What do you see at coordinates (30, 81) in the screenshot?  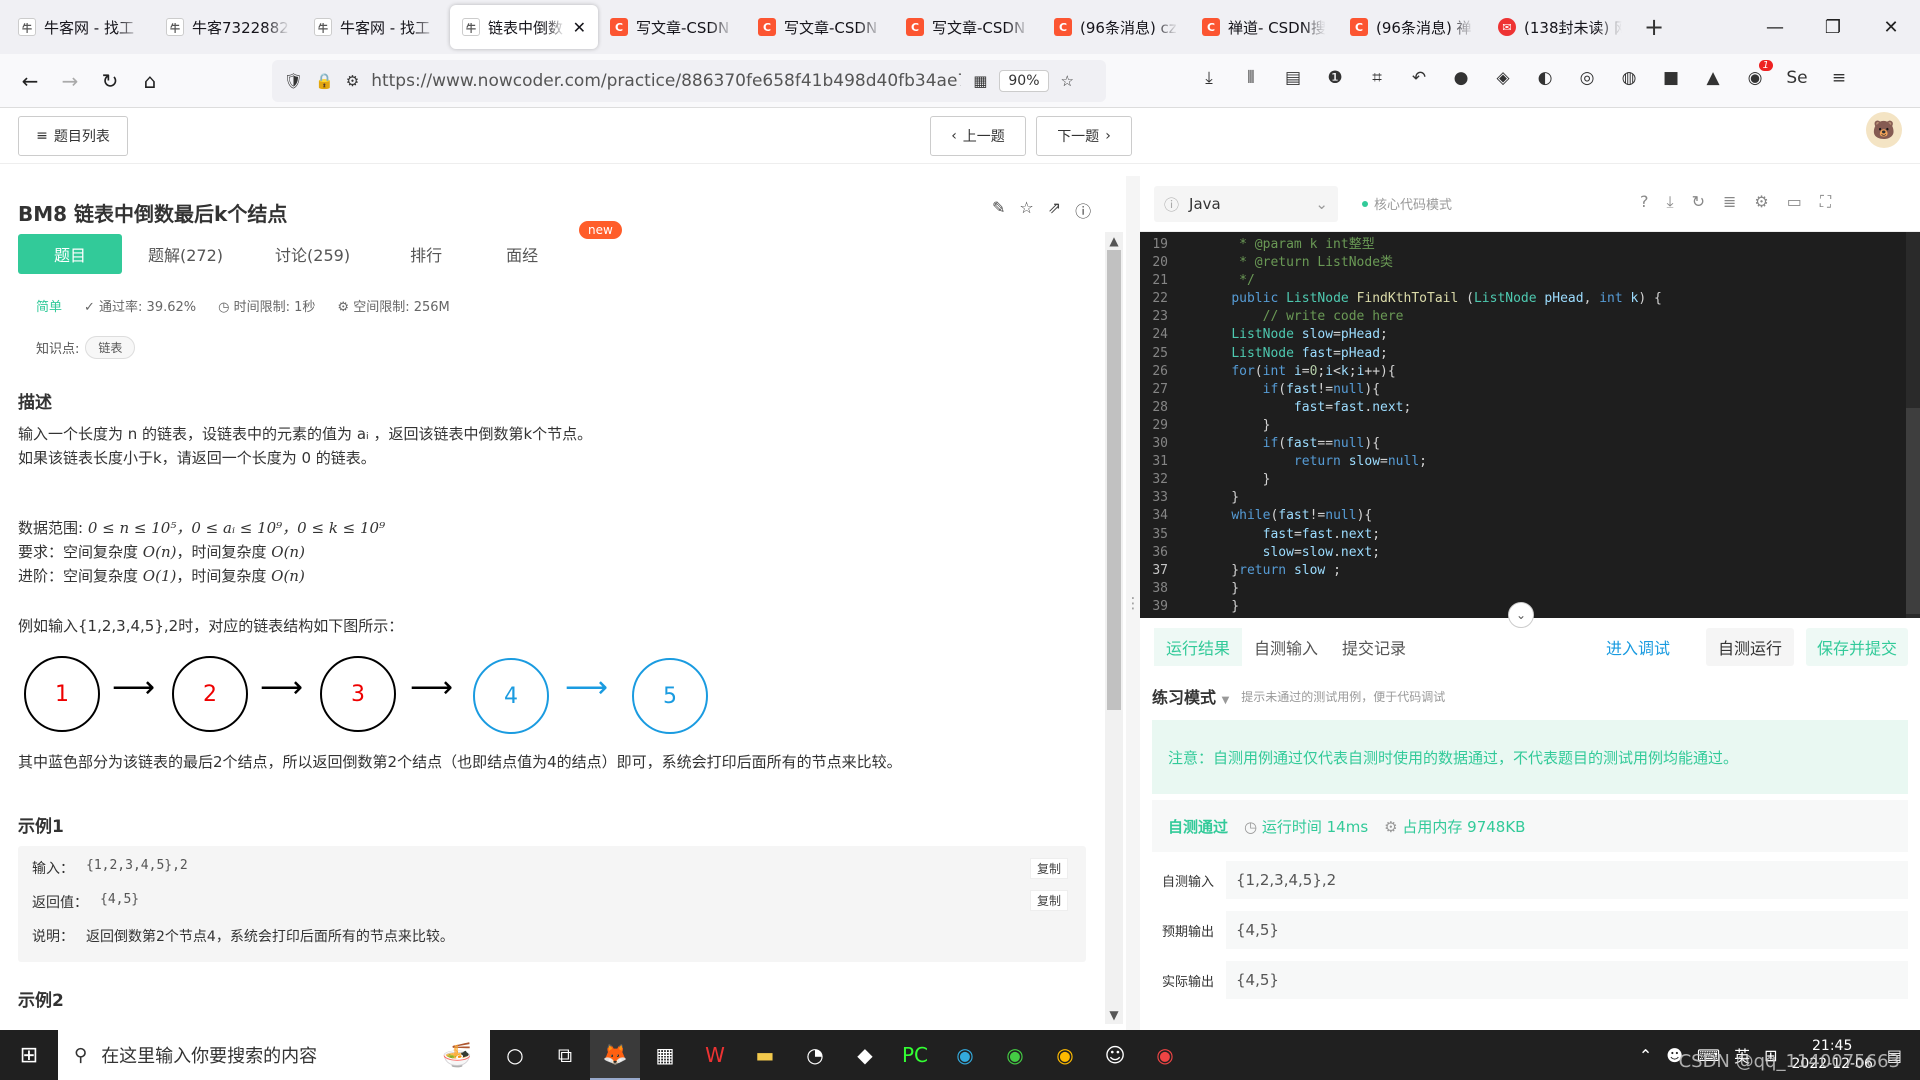 I see `back-icon: ←` at bounding box center [30, 81].